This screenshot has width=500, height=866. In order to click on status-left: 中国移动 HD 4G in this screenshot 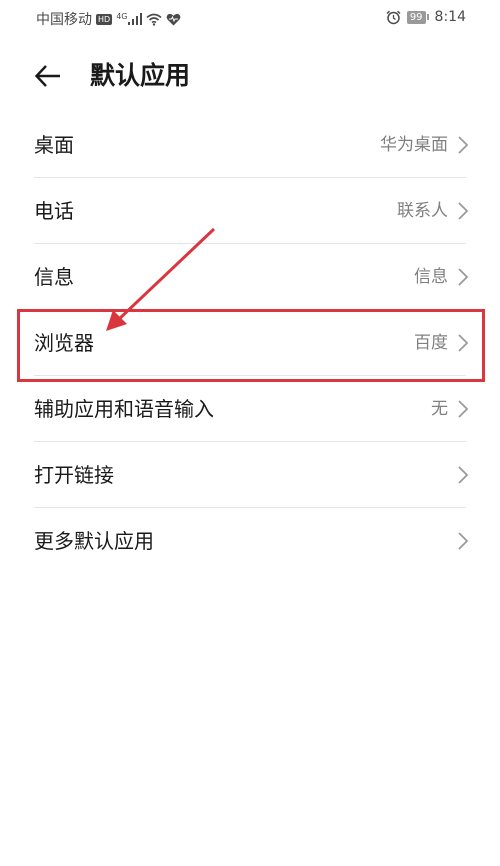, I will do `click(108, 19)`.